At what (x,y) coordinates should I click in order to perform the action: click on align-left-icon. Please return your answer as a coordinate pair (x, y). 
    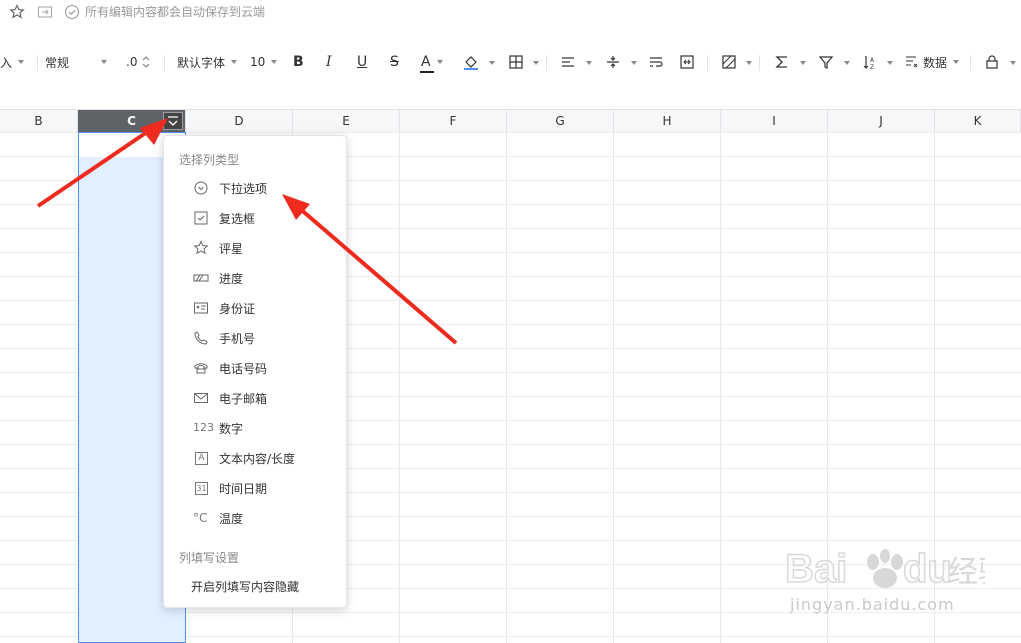
    Looking at the image, I should click on (568, 62).